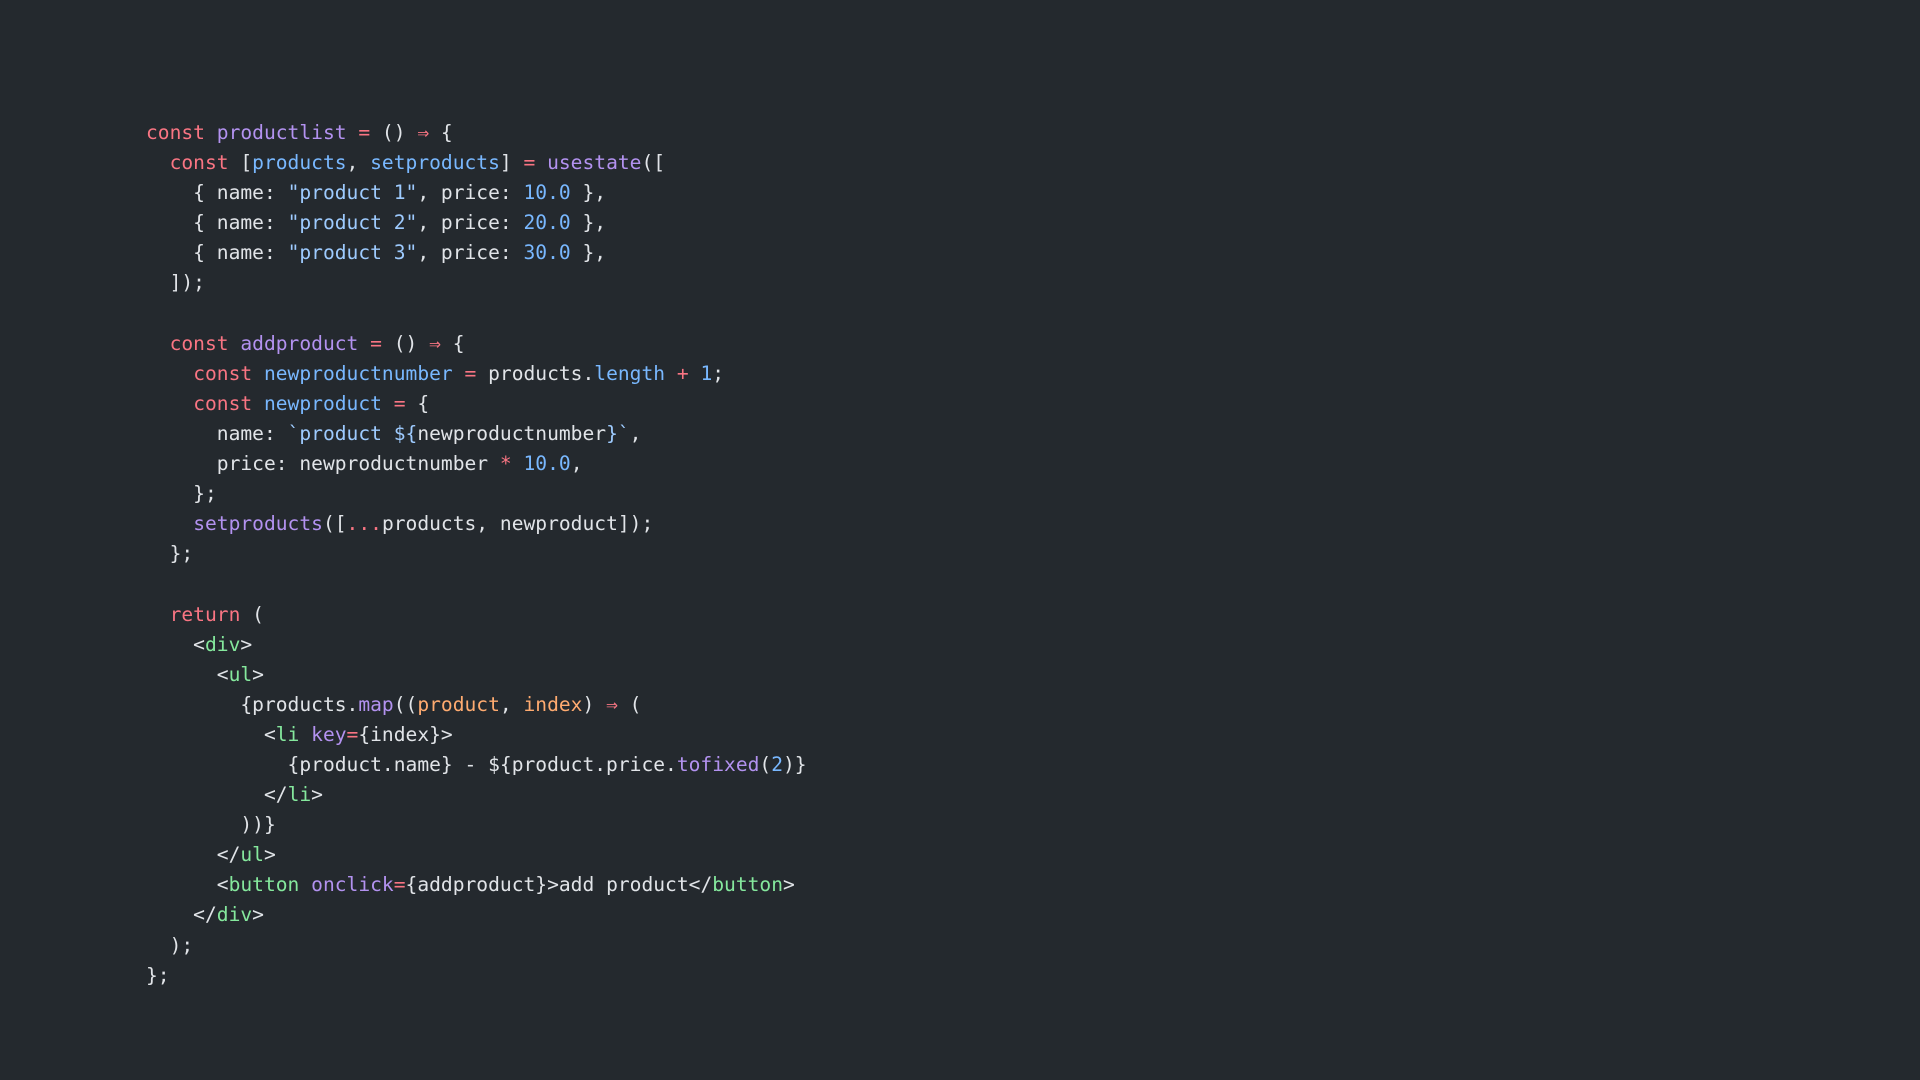  What do you see at coordinates (299, 163) in the screenshot?
I see `code-token: products` at bounding box center [299, 163].